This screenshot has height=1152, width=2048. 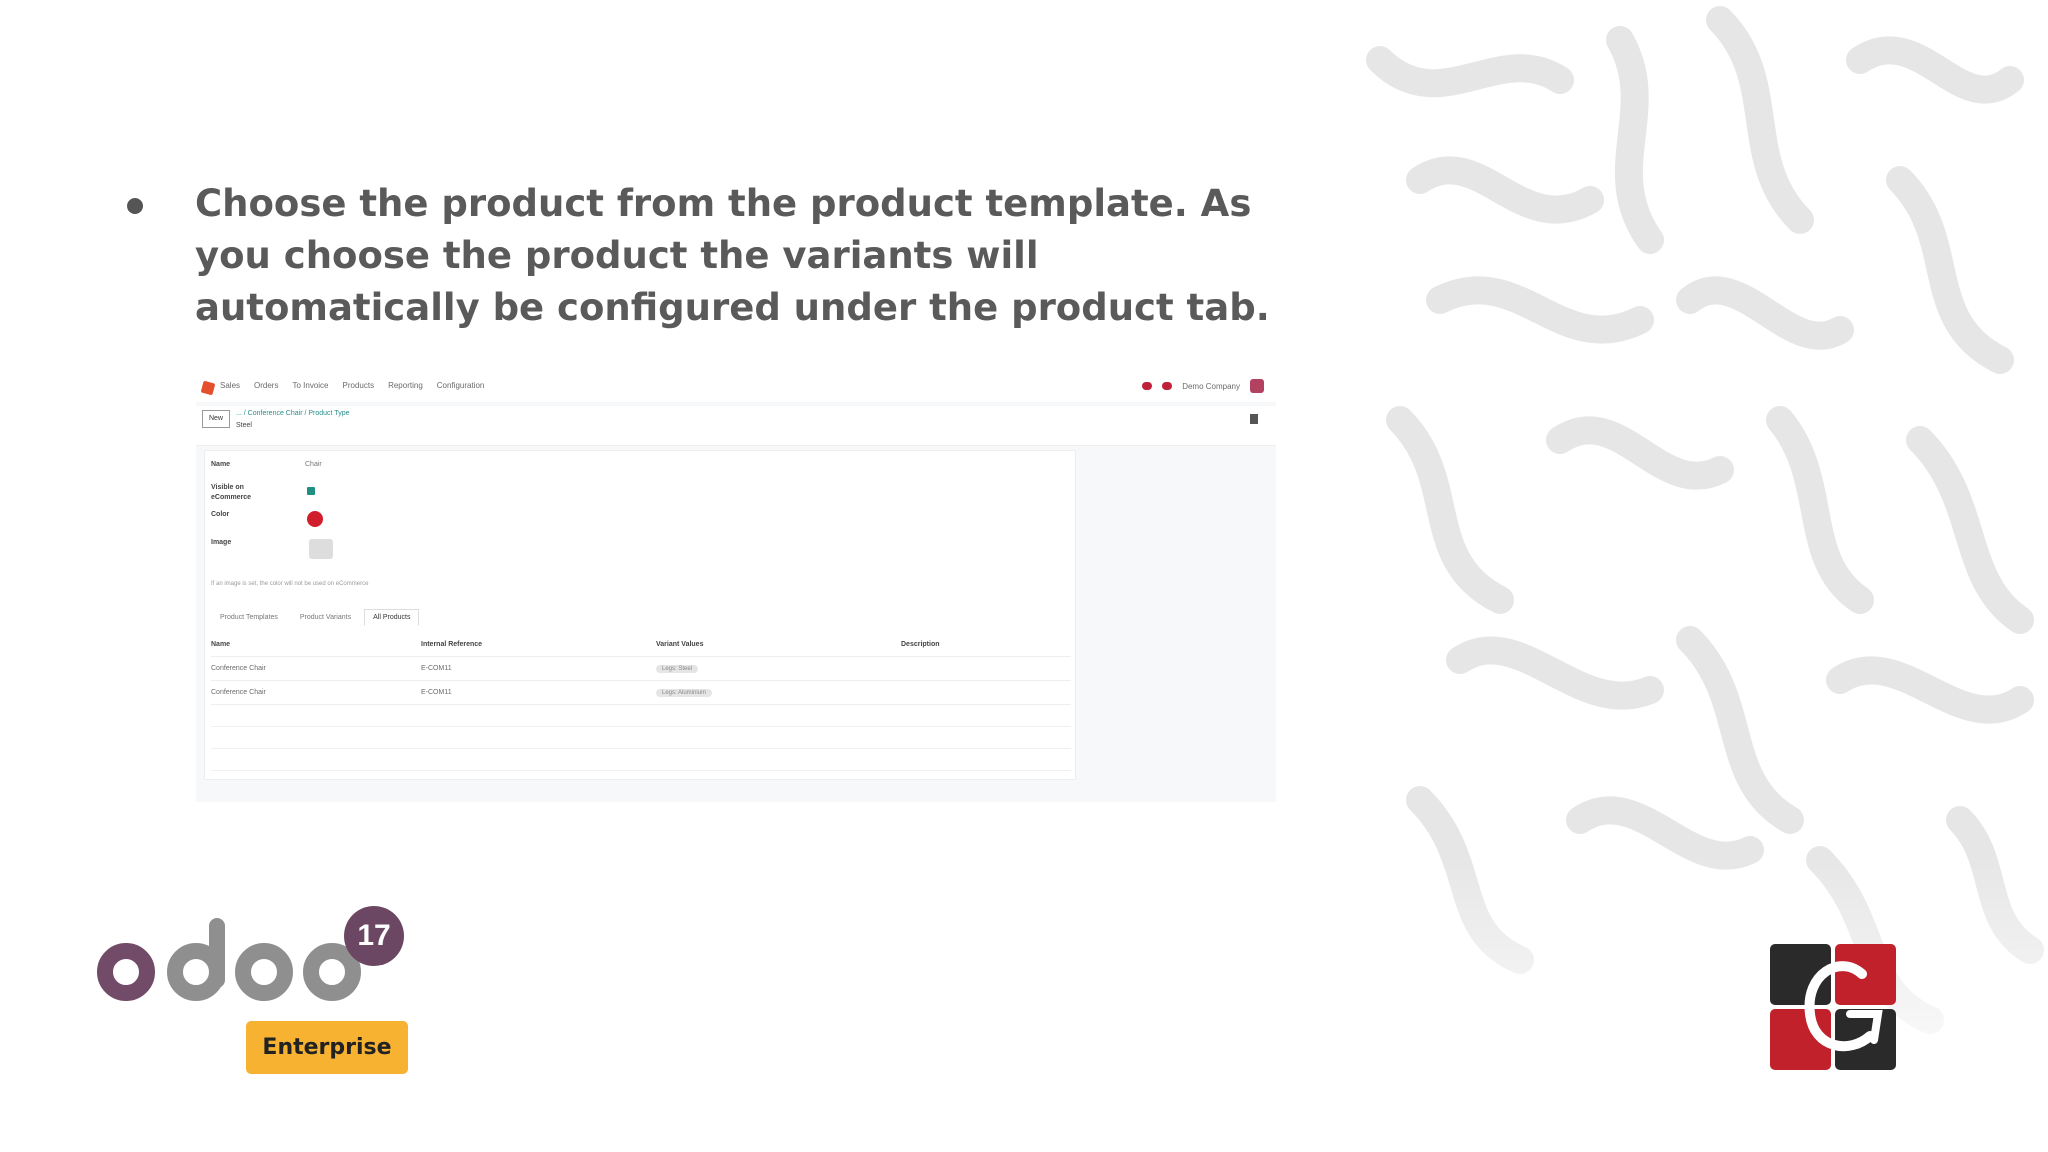 What do you see at coordinates (778, 644) in the screenshot?
I see `header-variant-values: Variant Values` at bounding box center [778, 644].